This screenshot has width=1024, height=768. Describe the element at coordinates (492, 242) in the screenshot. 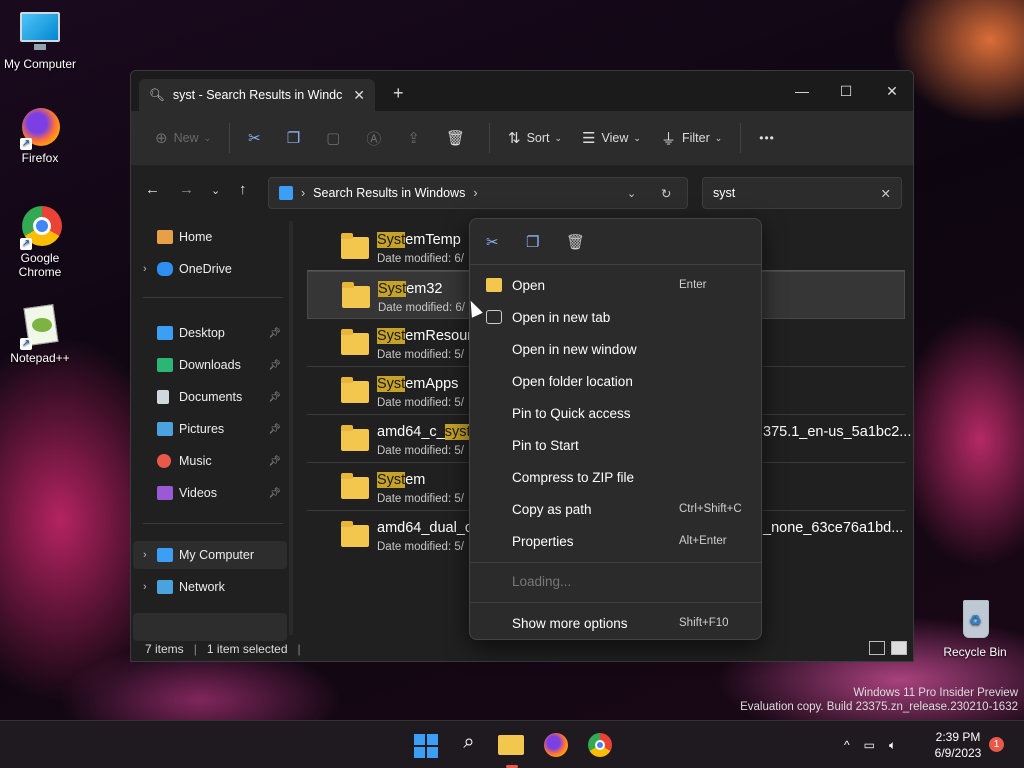

I see `cut-icon: ✂` at that location.